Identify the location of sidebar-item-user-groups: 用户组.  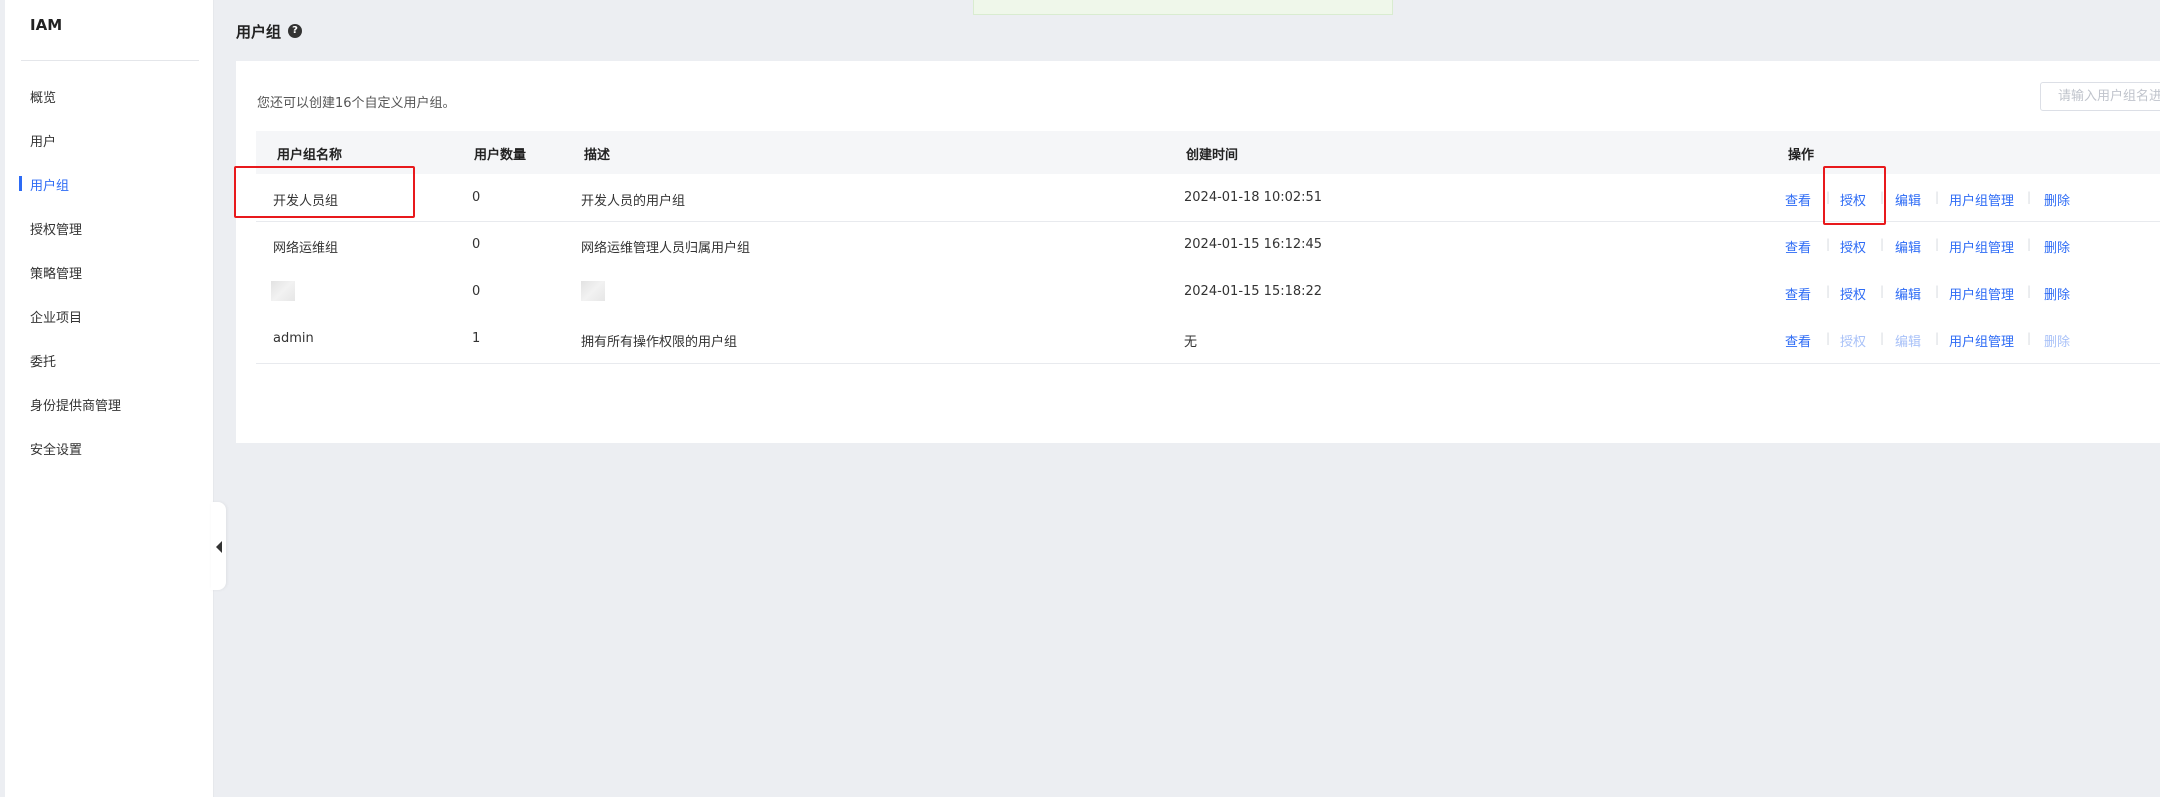
(49, 184).